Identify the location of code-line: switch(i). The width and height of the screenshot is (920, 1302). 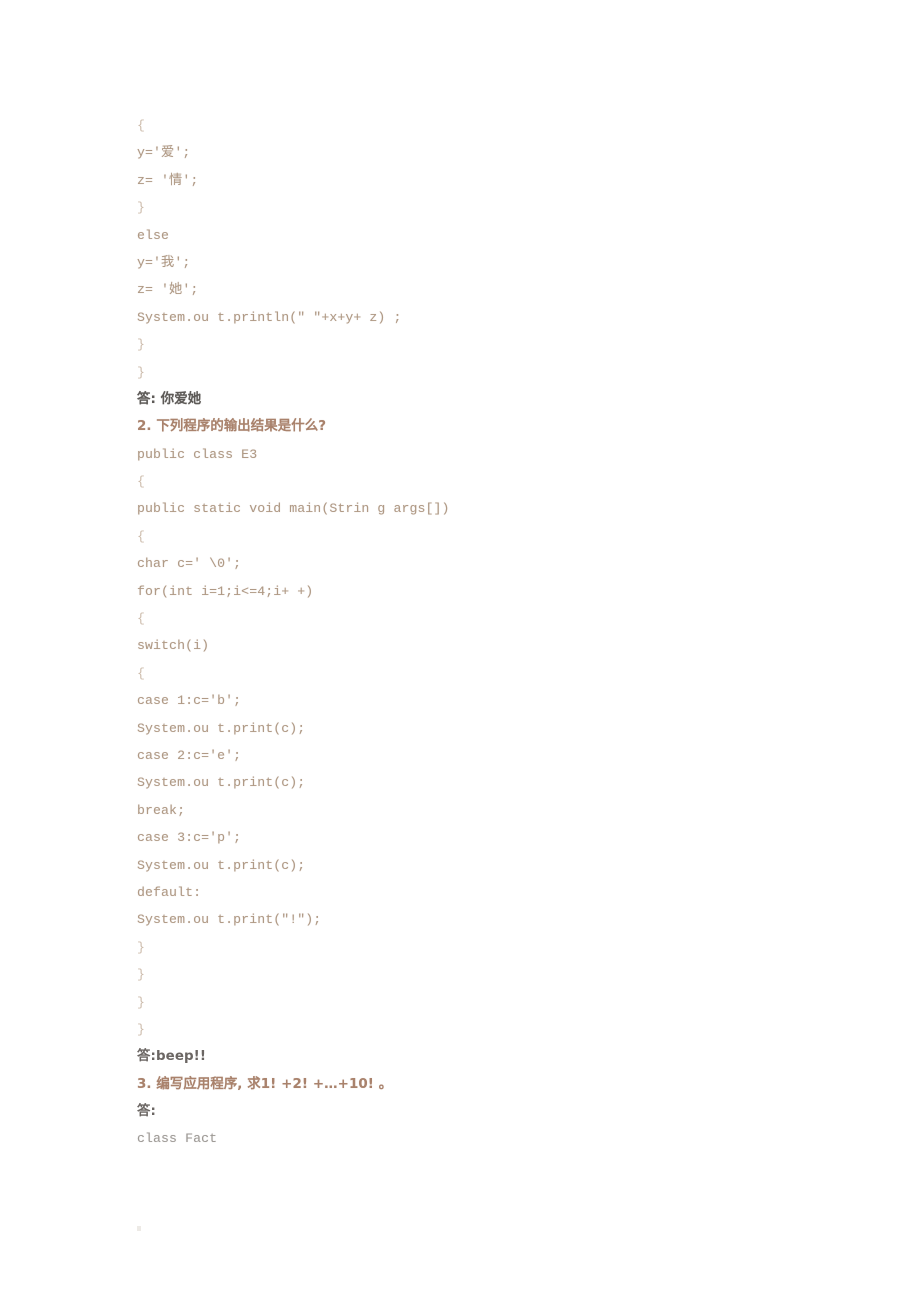
(173, 646).